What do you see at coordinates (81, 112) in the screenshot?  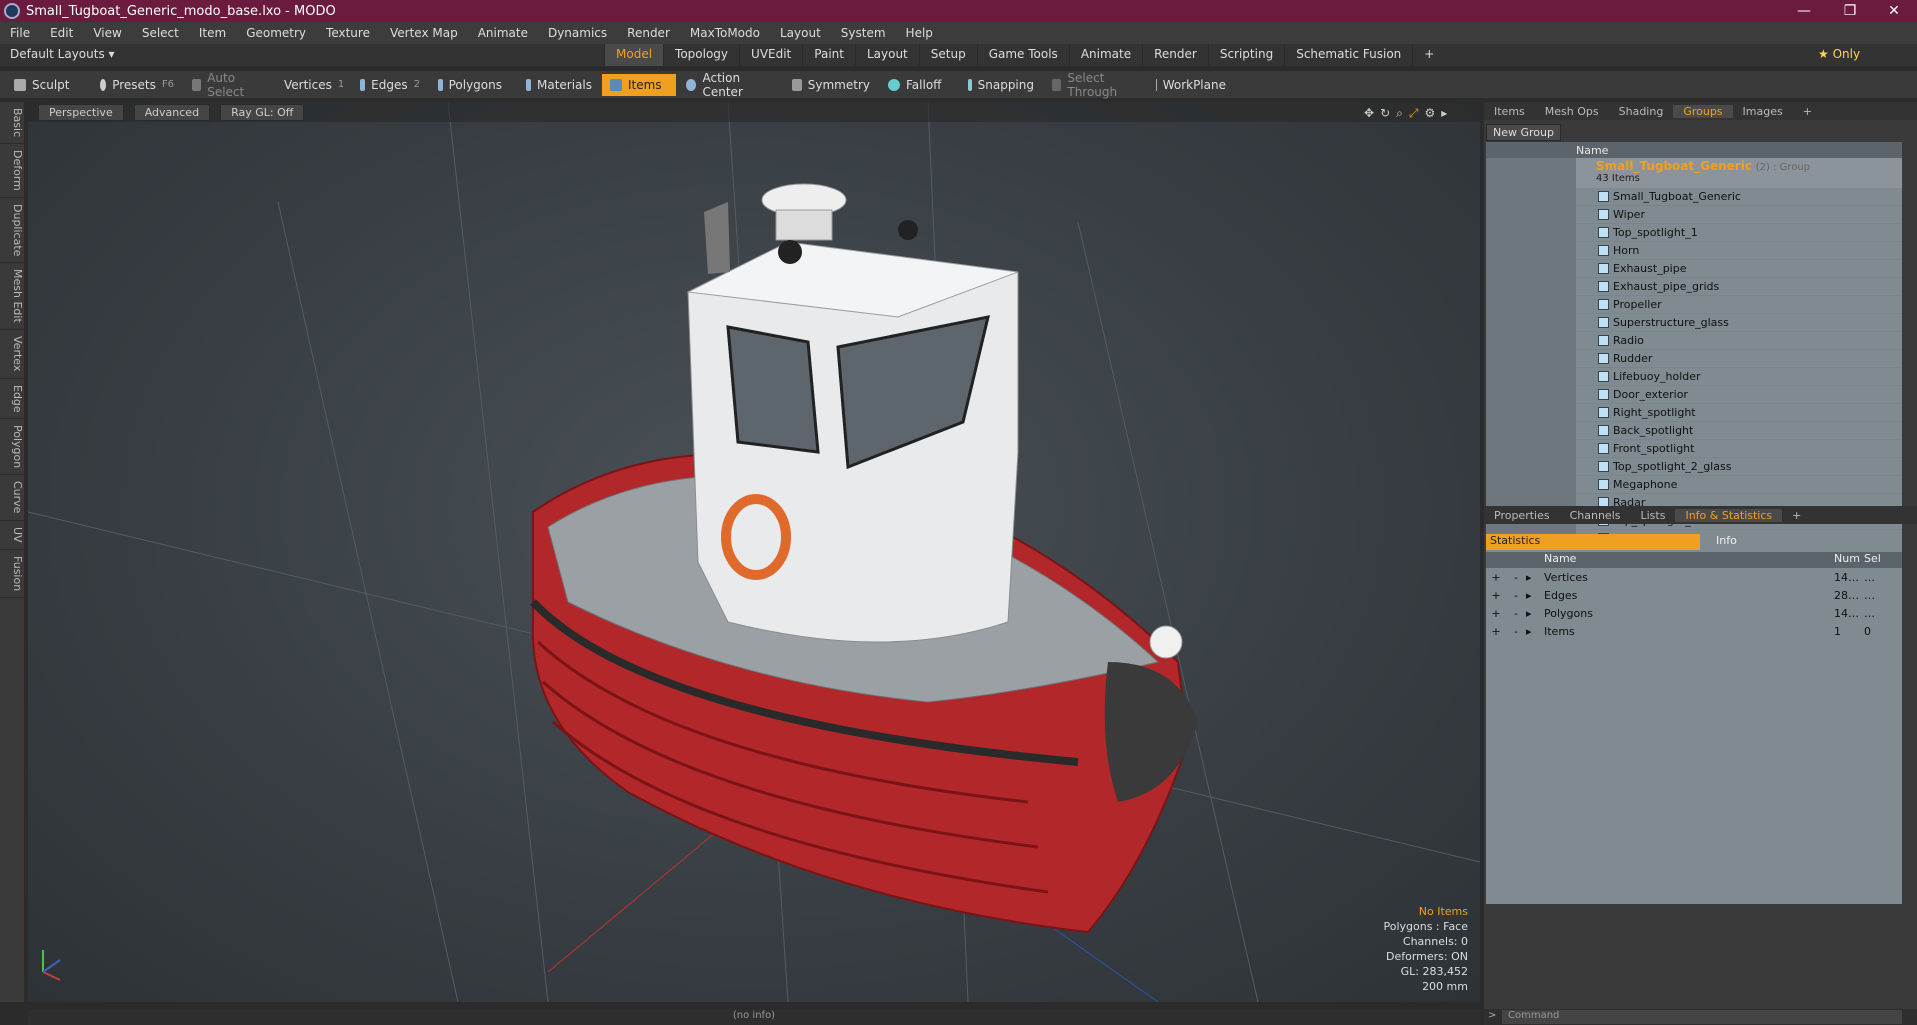 I see `perspective-button: Perspective` at bounding box center [81, 112].